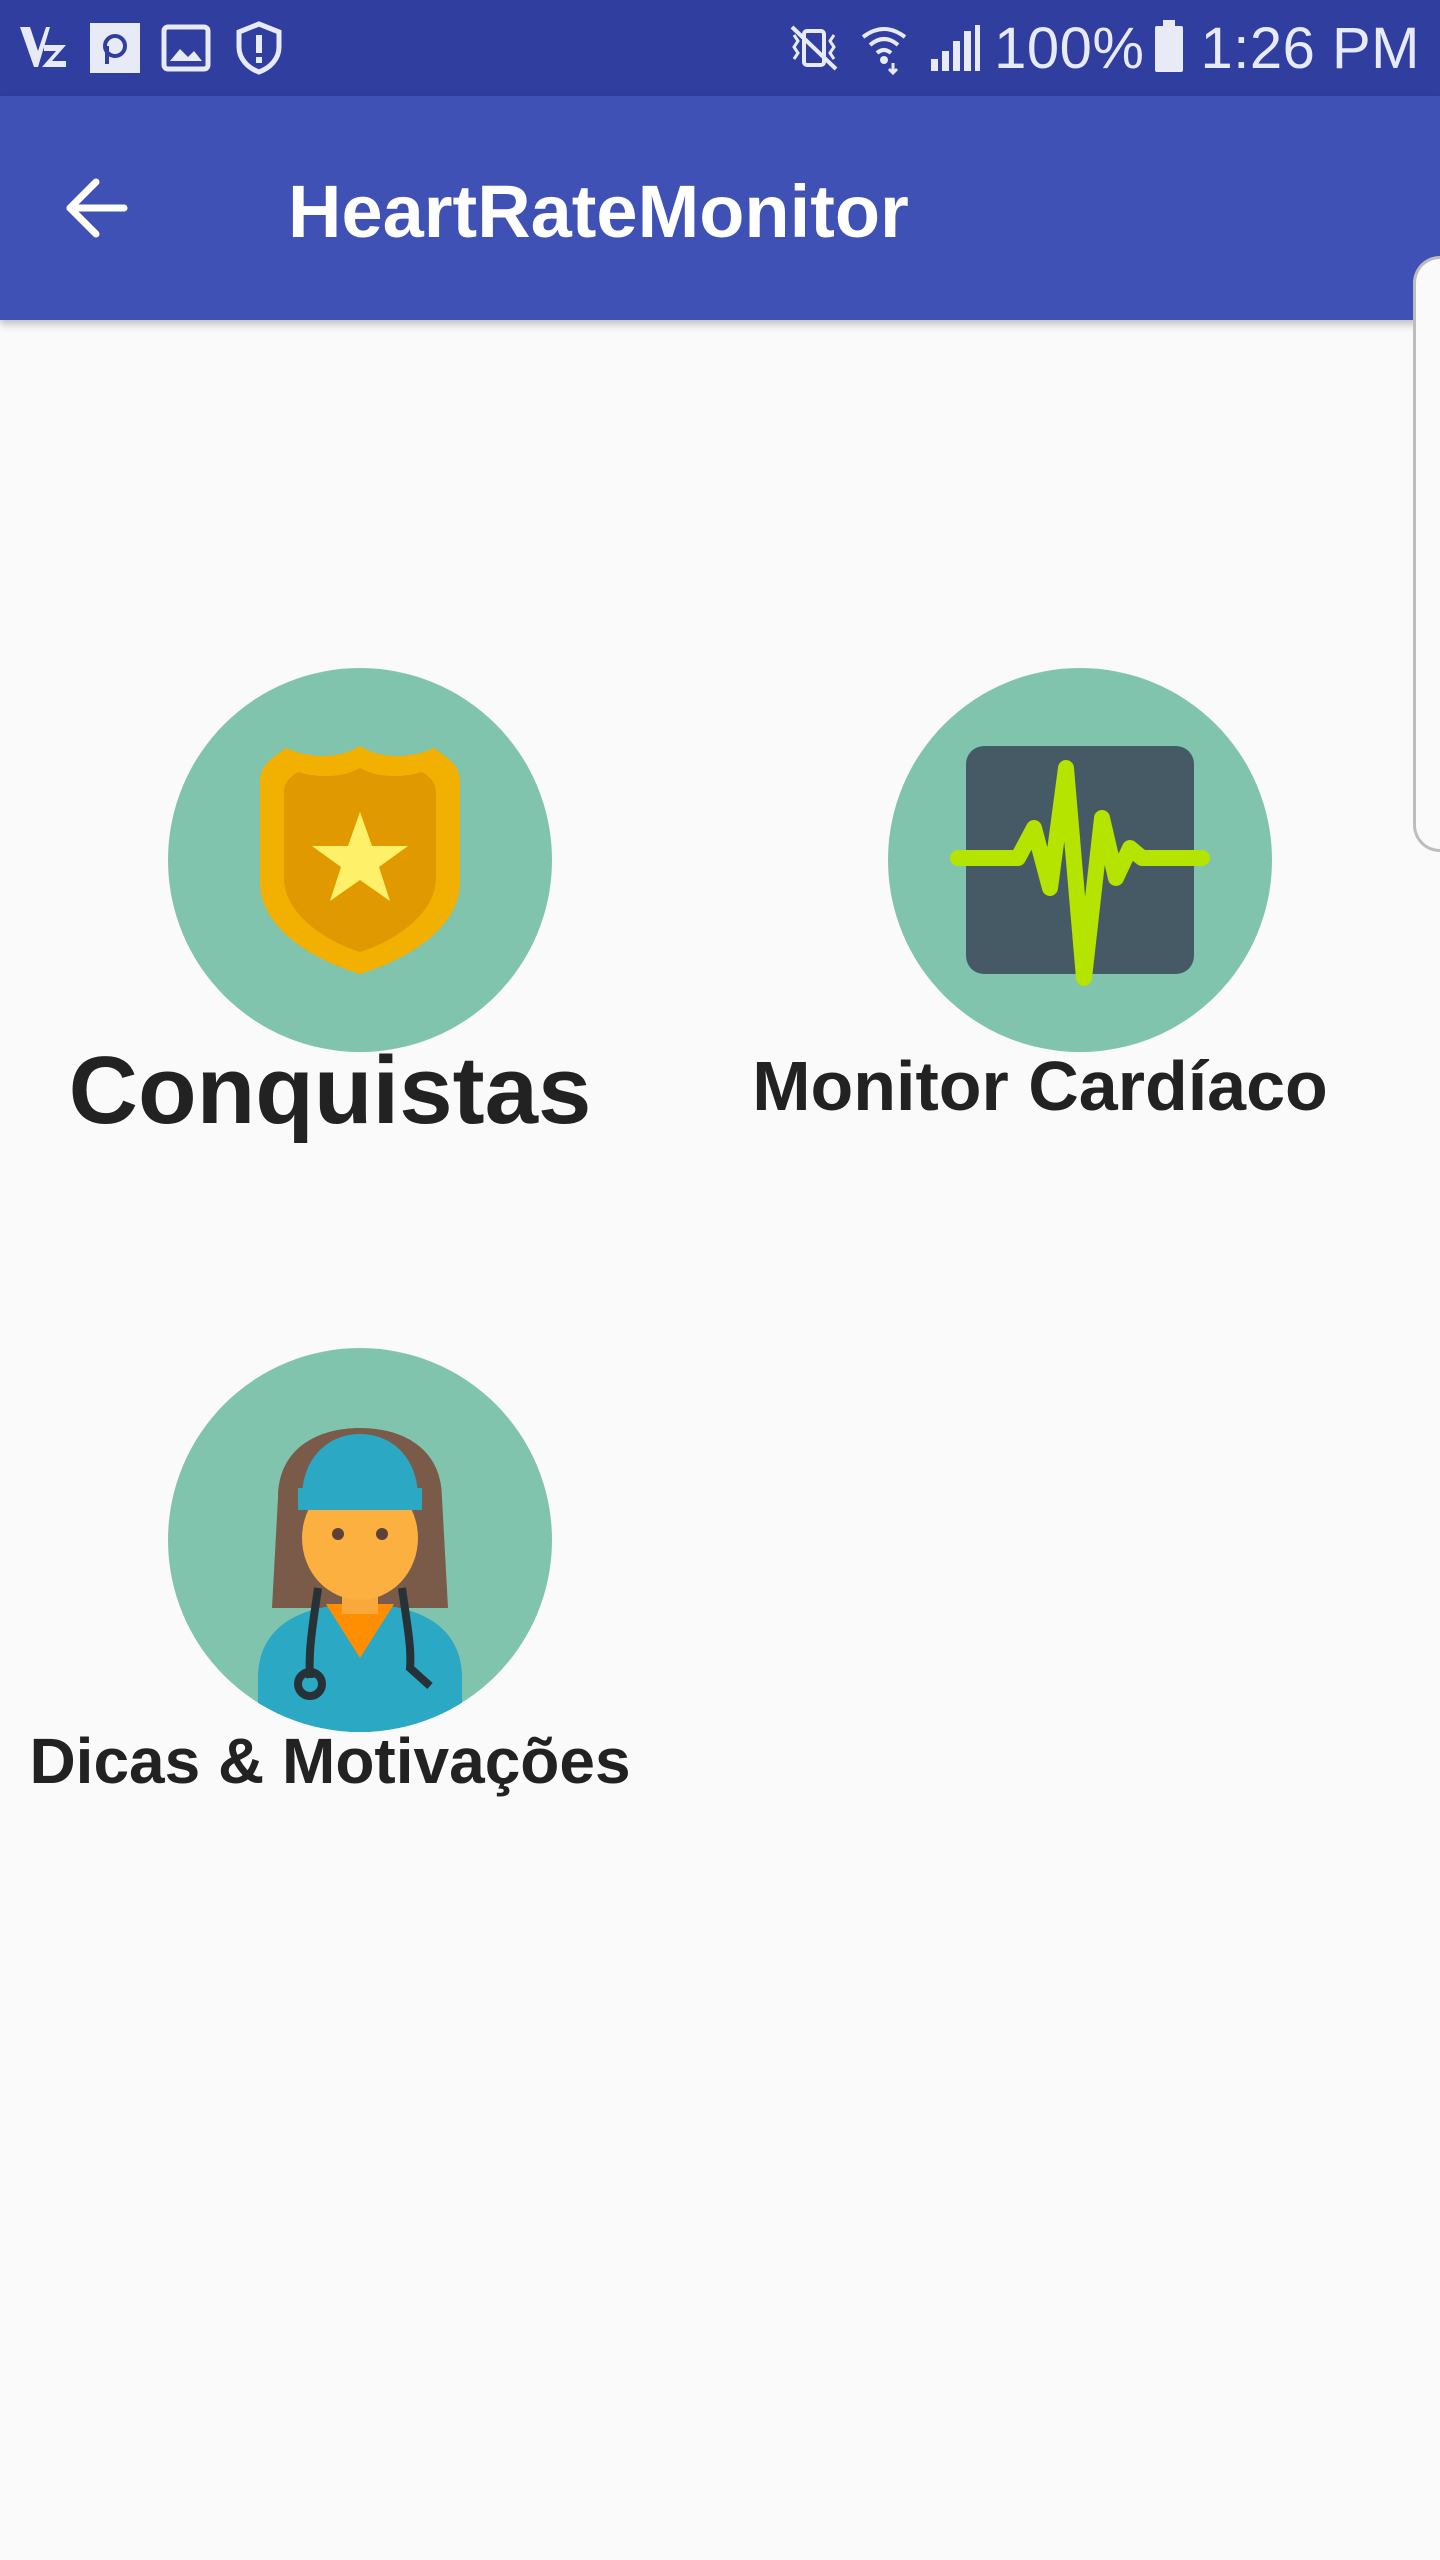 This screenshot has height=2560, width=1440. Describe the element at coordinates (1080, 866) in the screenshot. I see `heart-monitor-icon` at that location.